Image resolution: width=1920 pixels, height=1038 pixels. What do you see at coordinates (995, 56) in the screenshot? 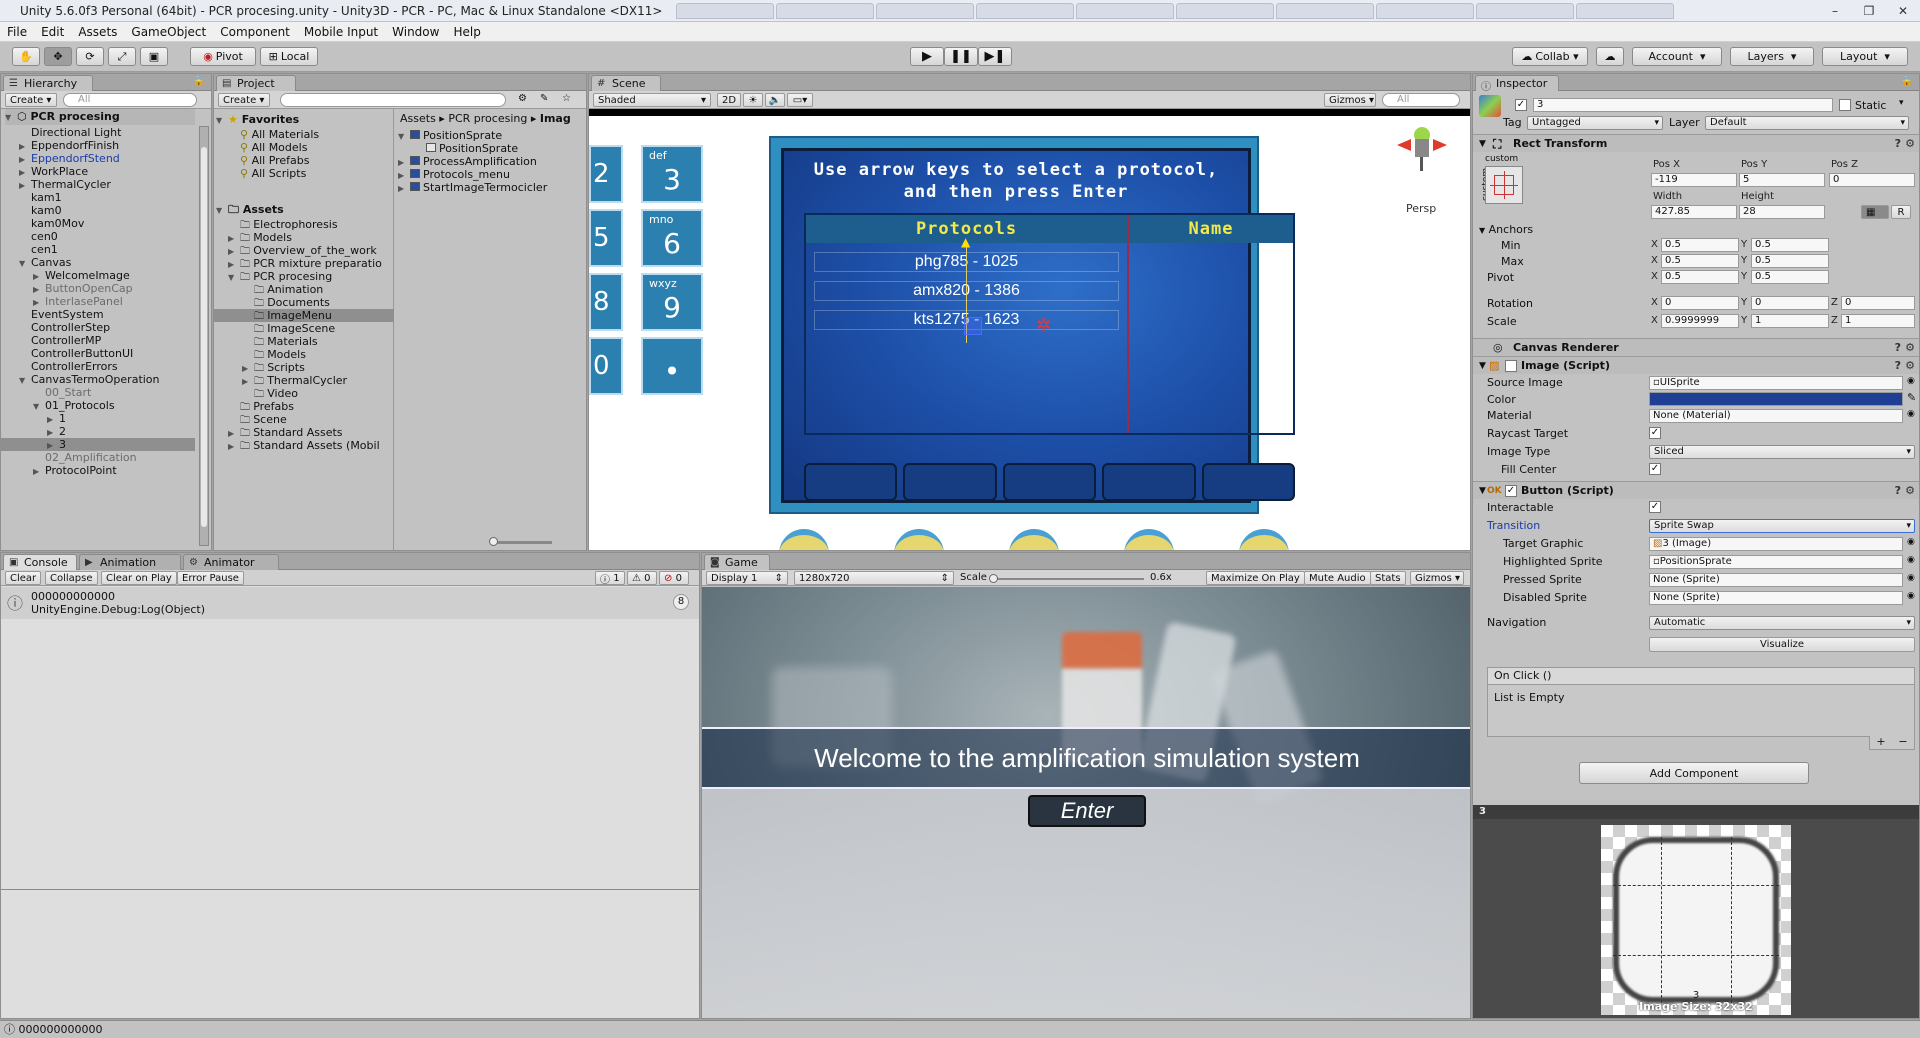
I see `step-button: ▶❚` at bounding box center [995, 56].